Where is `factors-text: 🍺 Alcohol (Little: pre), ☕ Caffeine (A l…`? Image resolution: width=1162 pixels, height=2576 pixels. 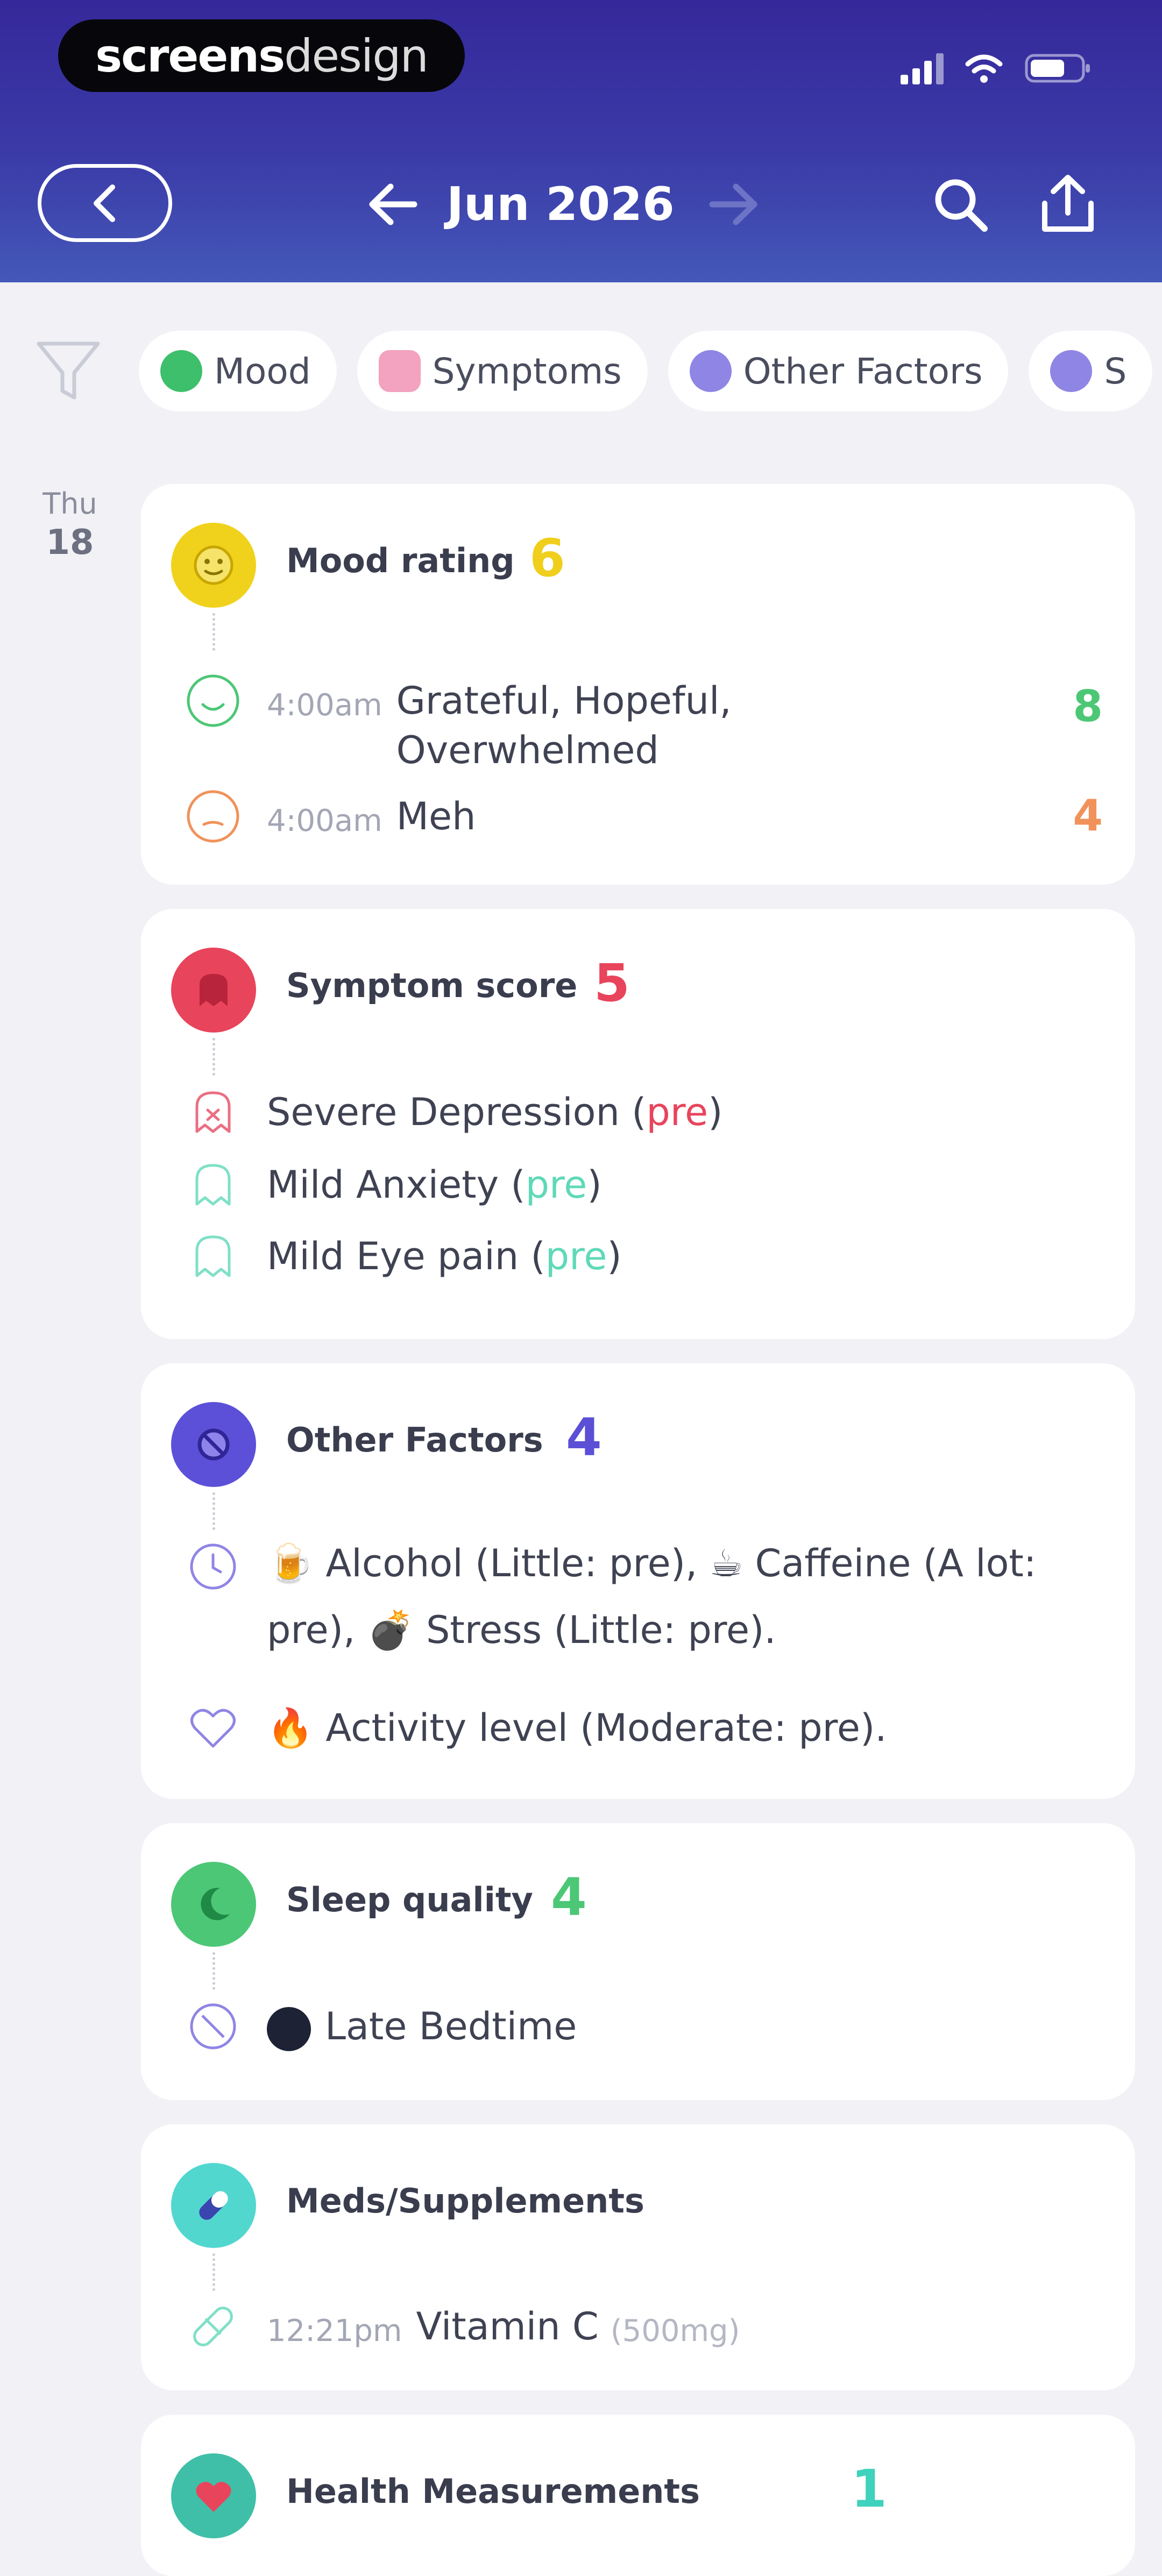 factors-text: 🍺 Alcohol (Little: pre), ☕ Caffeine (A l… is located at coordinates (652, 1597).